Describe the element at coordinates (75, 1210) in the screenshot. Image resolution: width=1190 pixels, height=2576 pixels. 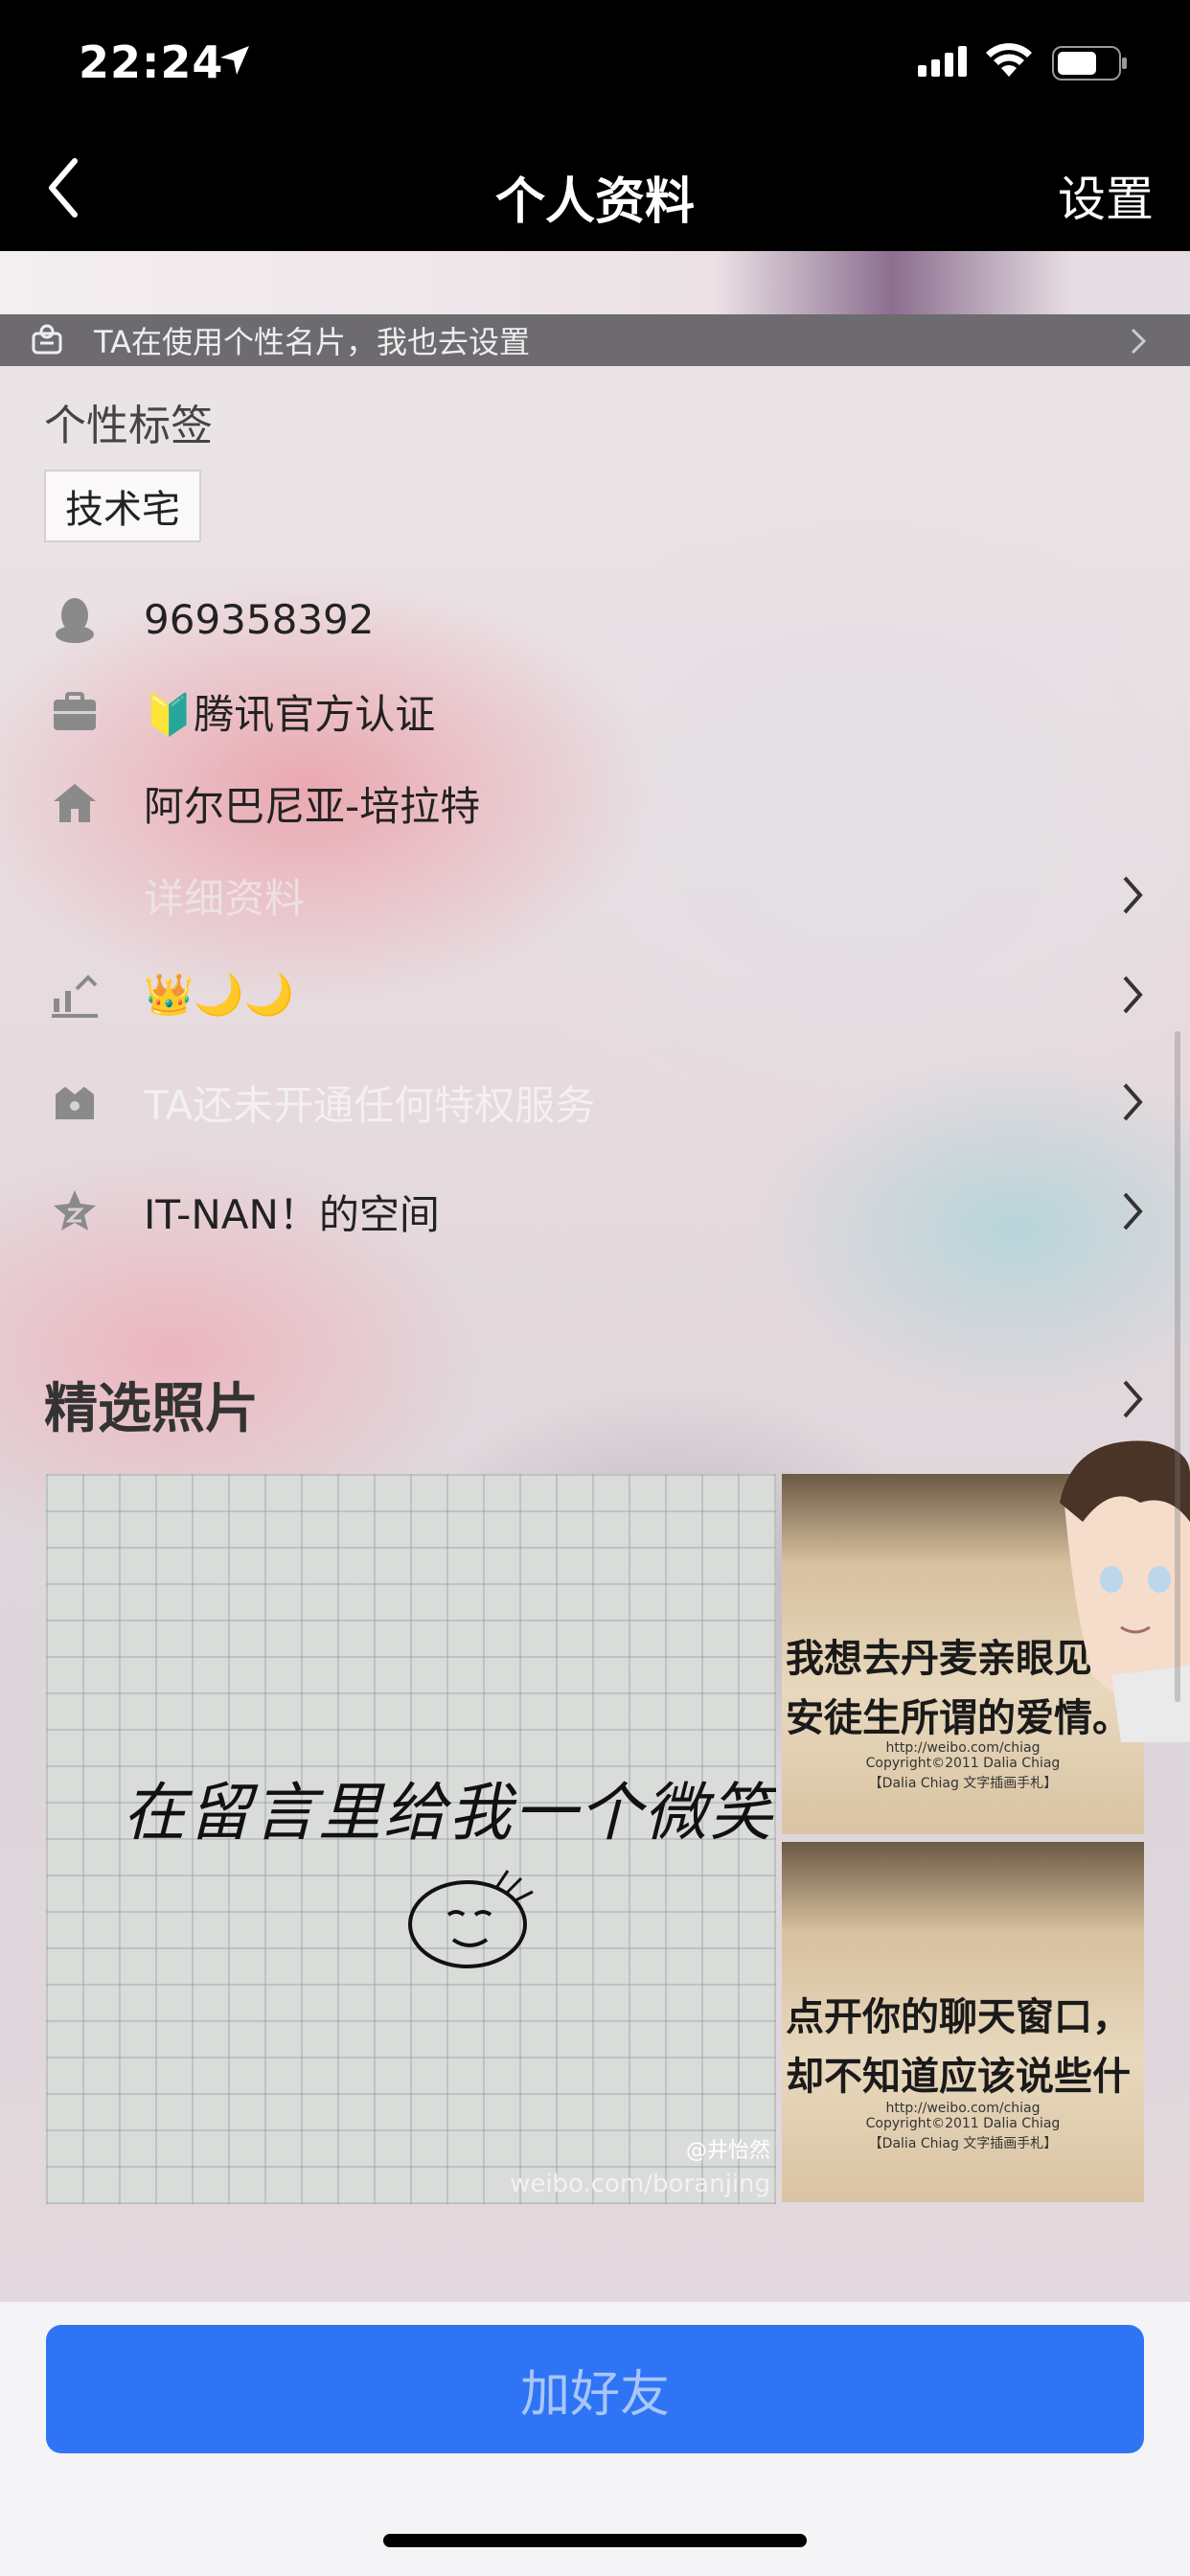
I see `star-icon` at that location.